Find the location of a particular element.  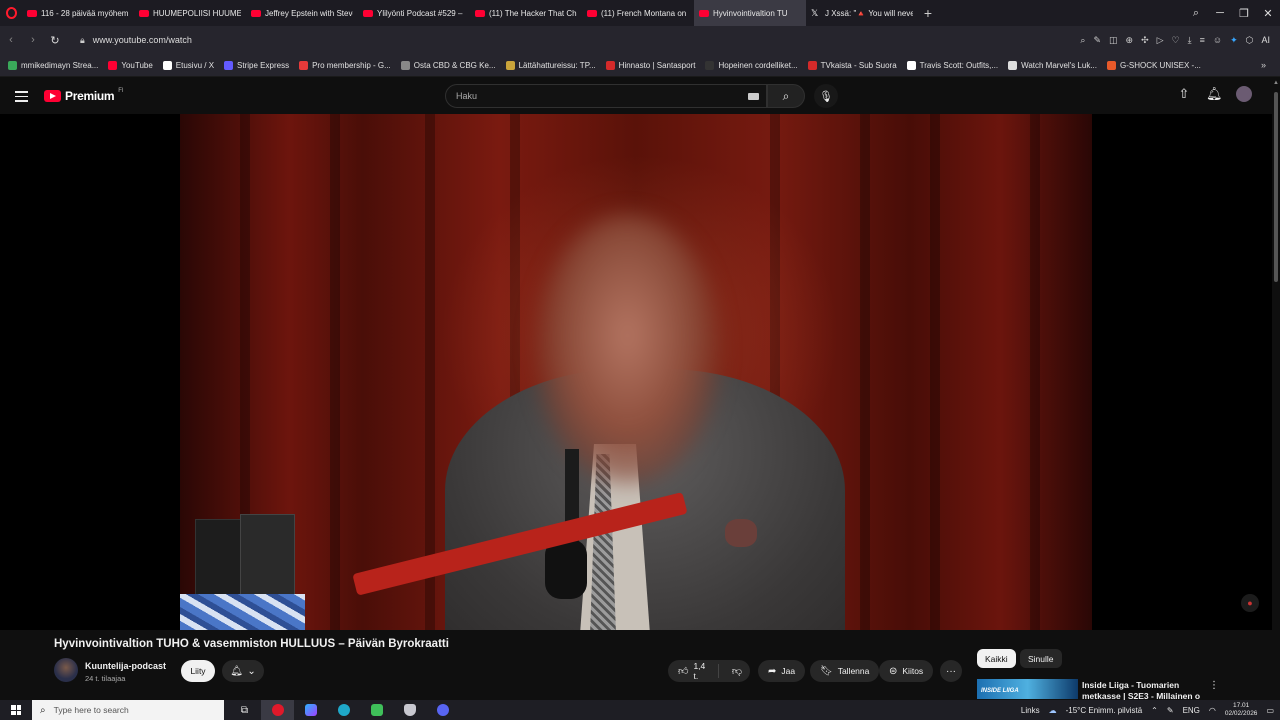

page-scrollbar: ▲ is located at coordinates (1276, 398).